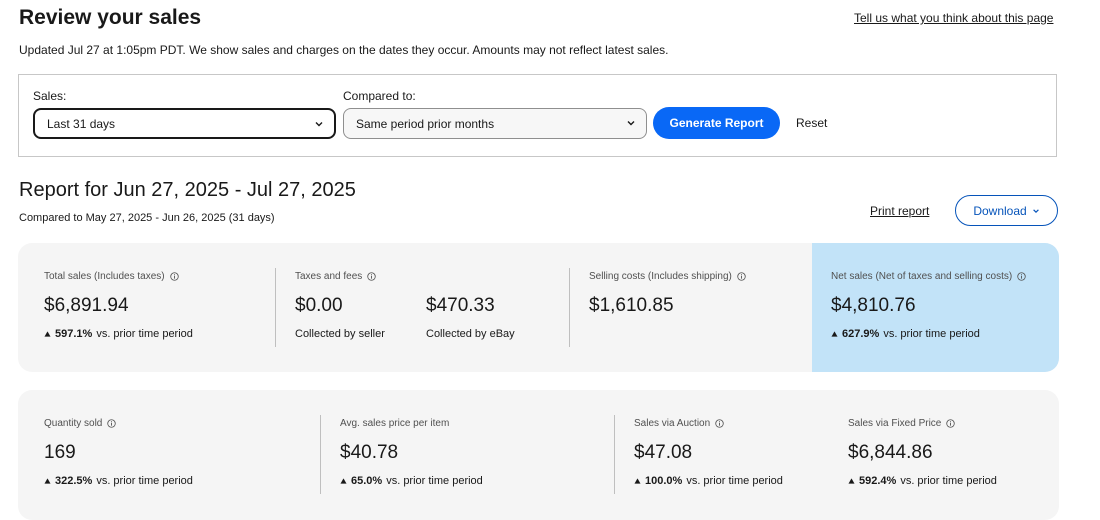 The height and width of the screenshot is (520, 1100). I want to click on total-sales-label: Total sales (Includes taxes), so click(111, 276).